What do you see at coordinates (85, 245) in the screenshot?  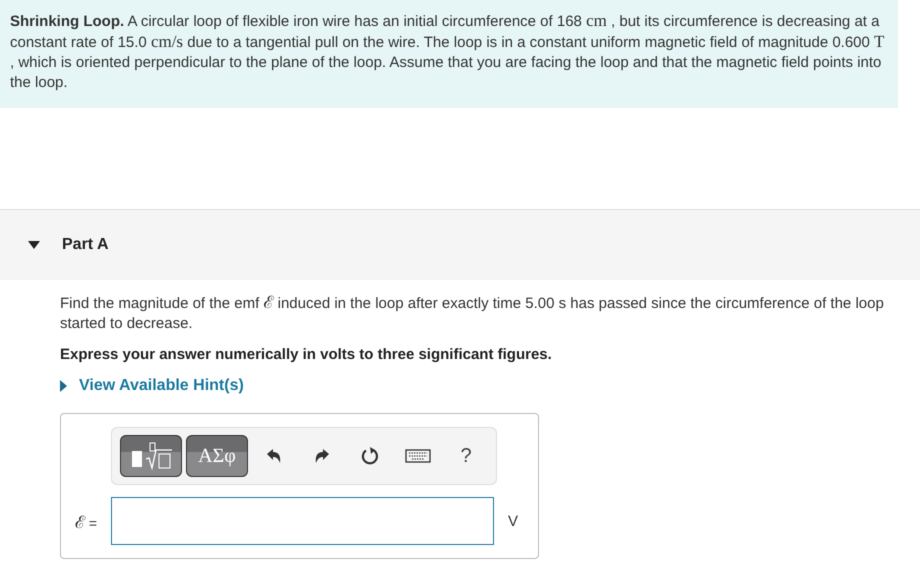 I see `part-title: Part A` at bounding box center [85, 245].